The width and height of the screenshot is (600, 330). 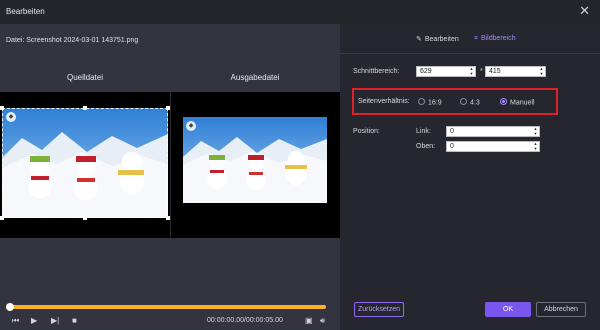 I want to click on preview-divider, so click(x=170, y=165).